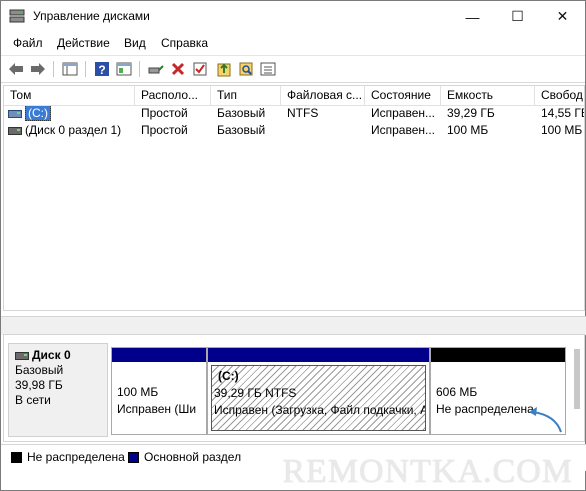  I want to click on partition-size: 606 МБ, so click(457, 392).